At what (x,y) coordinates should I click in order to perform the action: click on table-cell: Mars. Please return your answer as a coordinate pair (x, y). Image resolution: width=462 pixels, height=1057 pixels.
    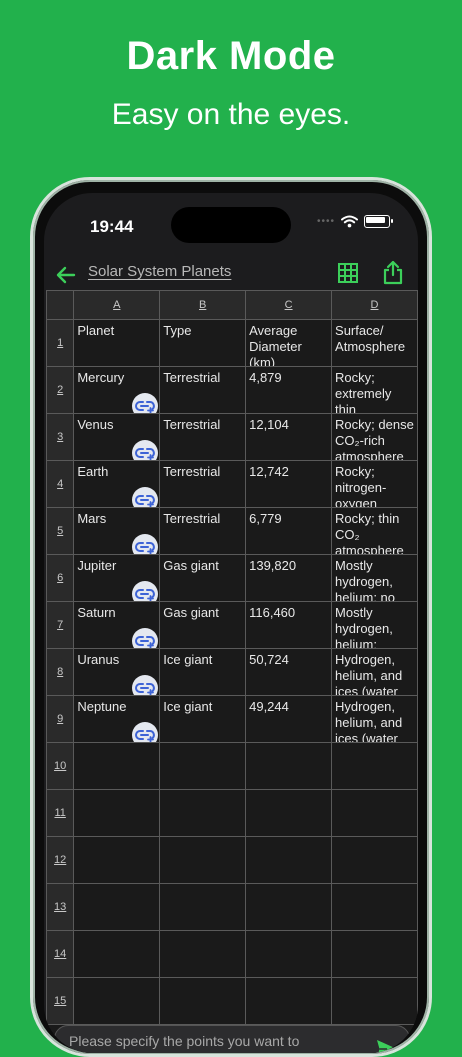
    Looking at the image, I should click on (117, 531).